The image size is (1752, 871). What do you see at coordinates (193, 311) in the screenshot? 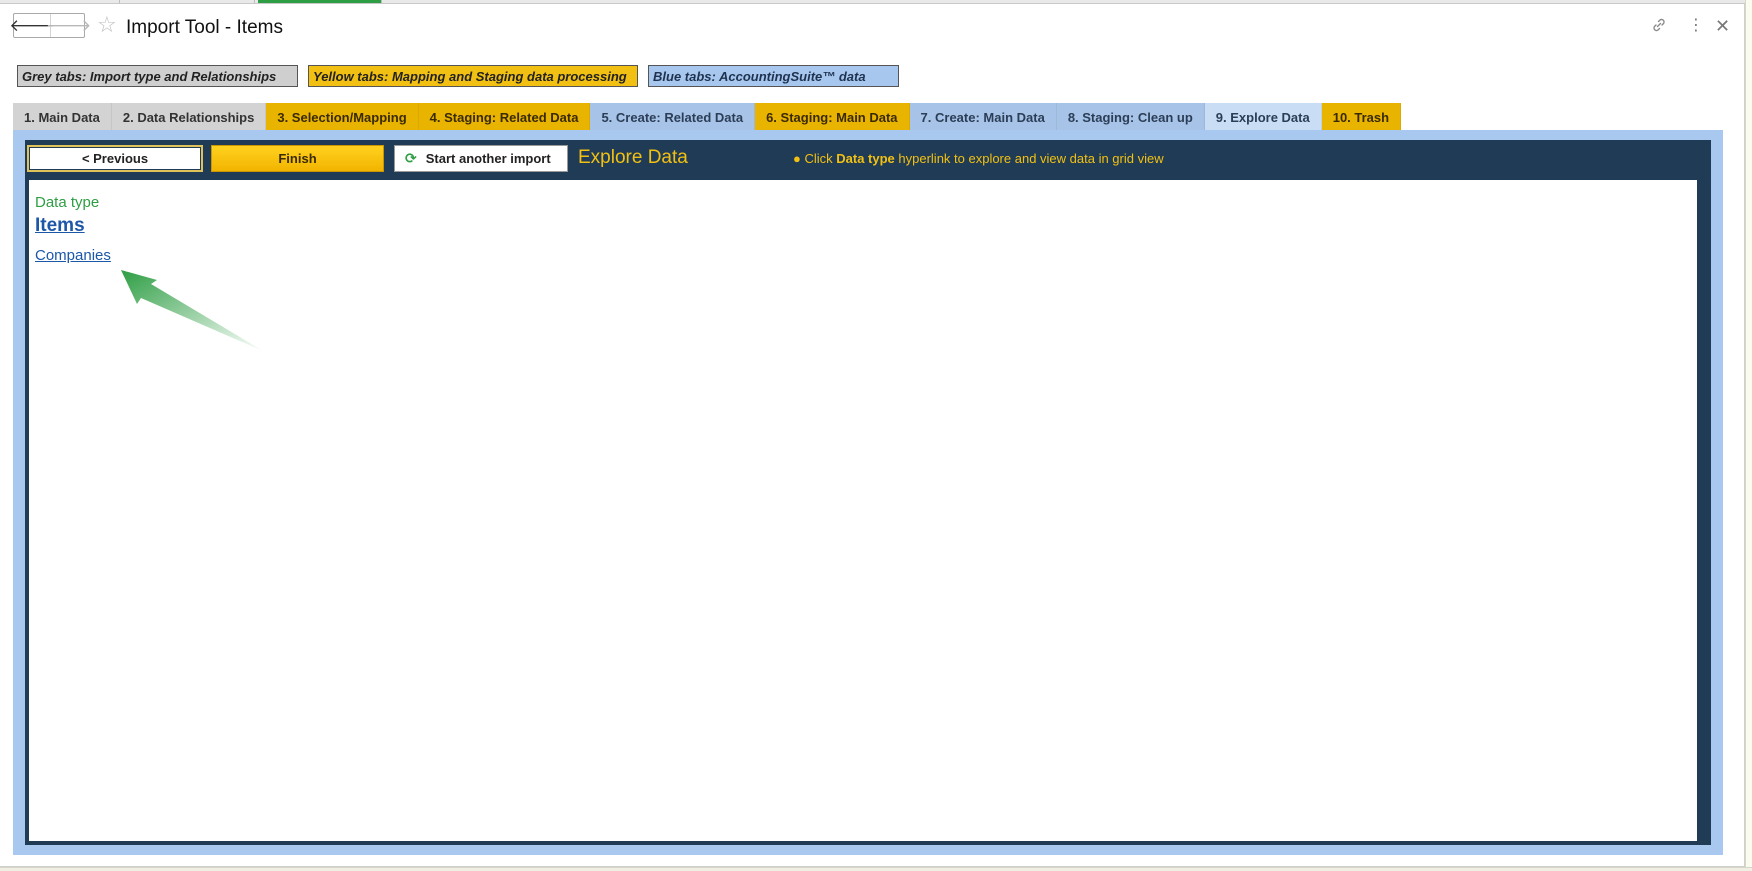
I see `pointer-arrow-icon` at bounding box center [193, 311].